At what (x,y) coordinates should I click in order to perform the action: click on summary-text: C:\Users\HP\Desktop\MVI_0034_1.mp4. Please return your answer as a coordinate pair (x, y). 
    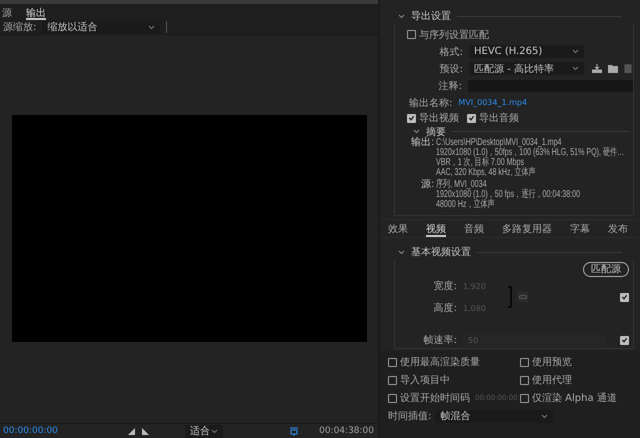
    Looking at the image, I should click on (499, 143).